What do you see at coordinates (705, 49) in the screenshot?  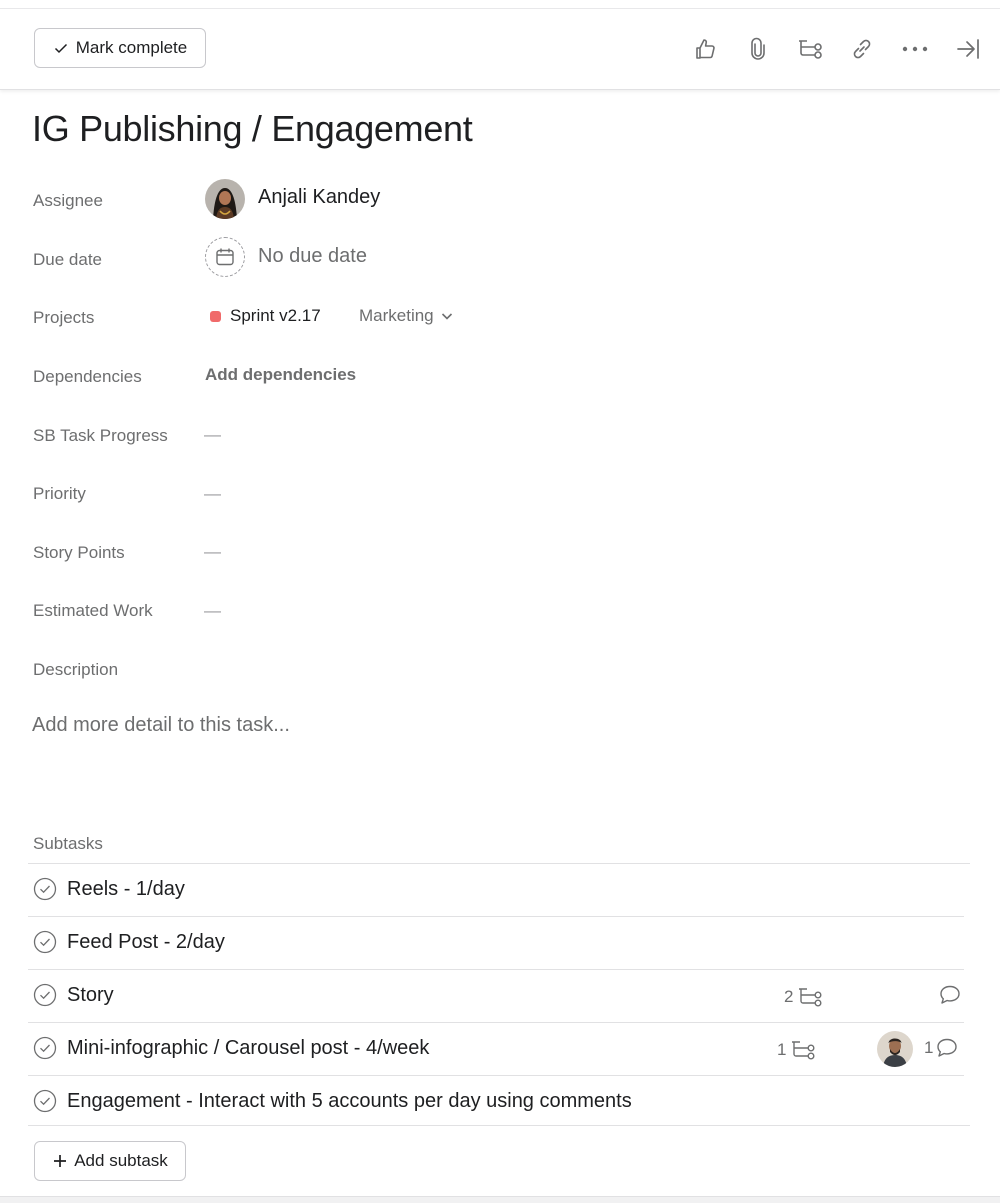 I see `thumbs-up-icon` at bounding box center [705, 49].